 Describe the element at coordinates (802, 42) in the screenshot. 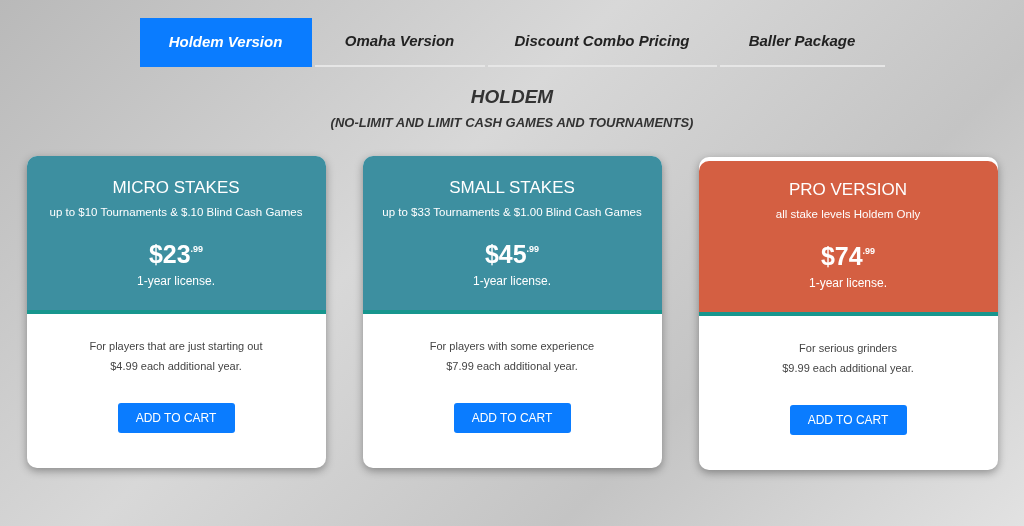

I see `tab: Baller Package` at that location.